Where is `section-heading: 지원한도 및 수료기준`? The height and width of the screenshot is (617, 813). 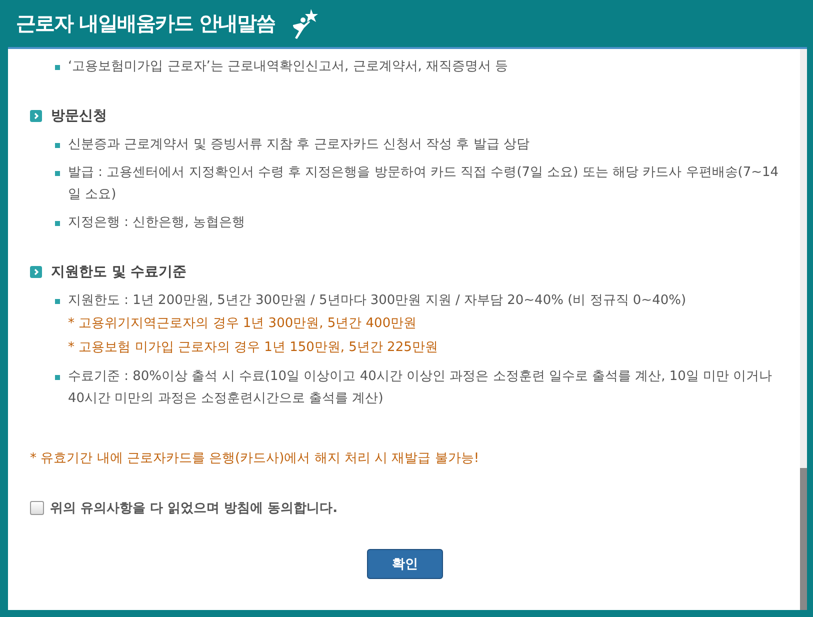 section-heading: 지원한도 및 수료기준 is located at coordinates (119, 272).